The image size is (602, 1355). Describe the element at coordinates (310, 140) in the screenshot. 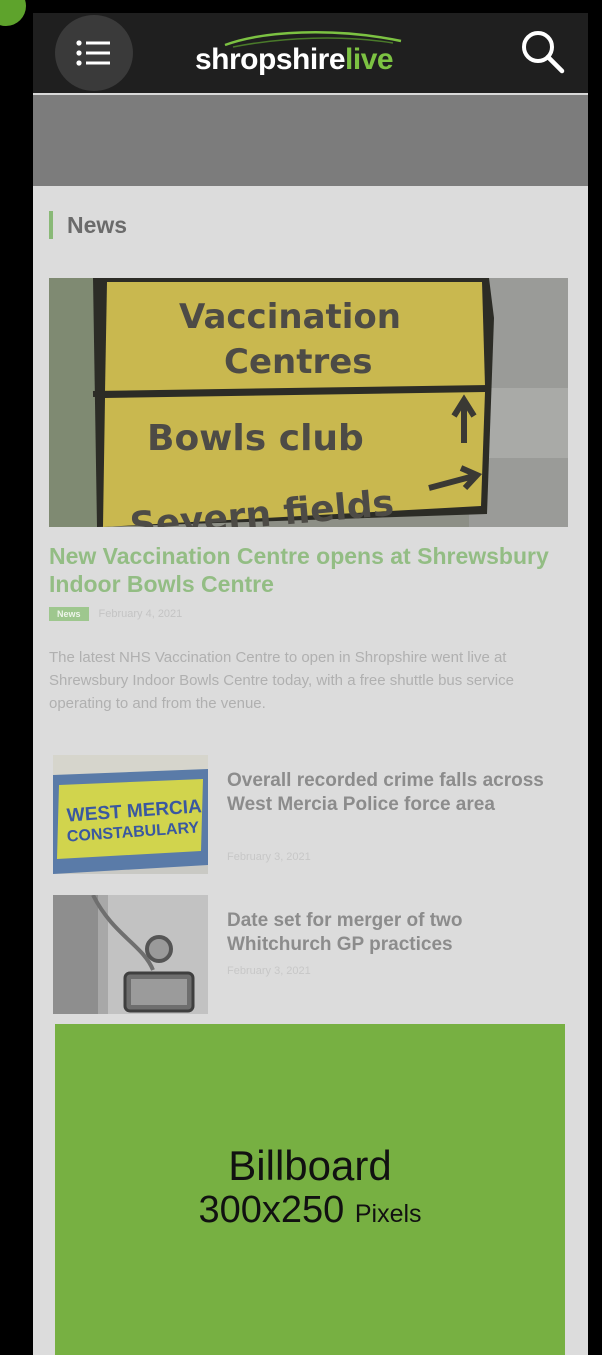

I see `ad-banner-placeholder` at that location.